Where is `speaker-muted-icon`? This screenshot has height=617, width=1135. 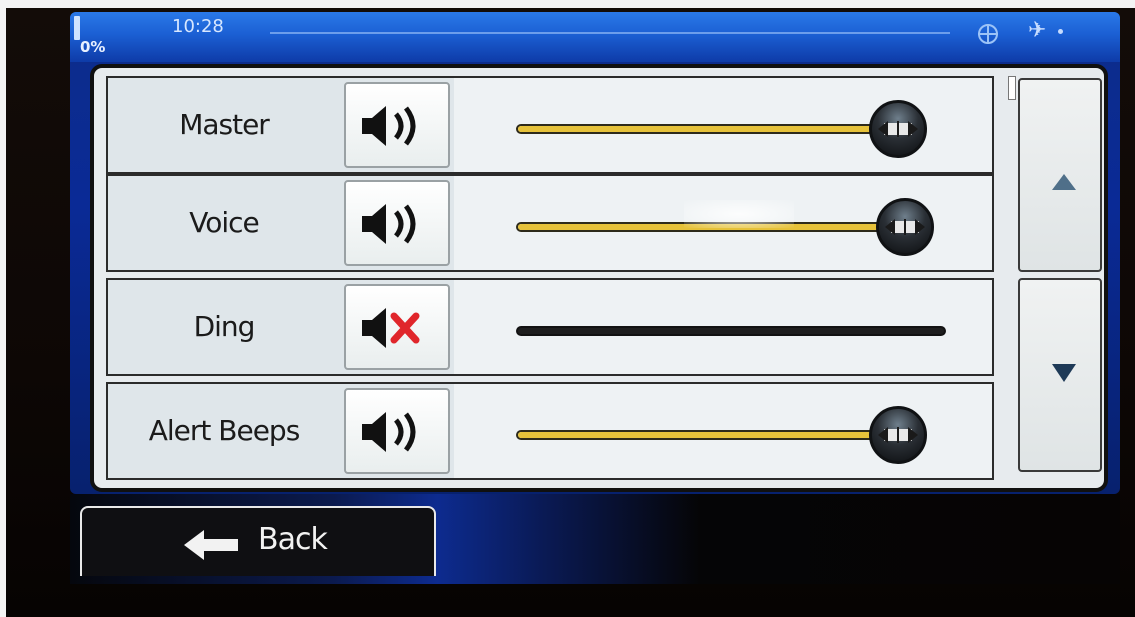
speaker-muted-icon is located at coordinates (391, 328).